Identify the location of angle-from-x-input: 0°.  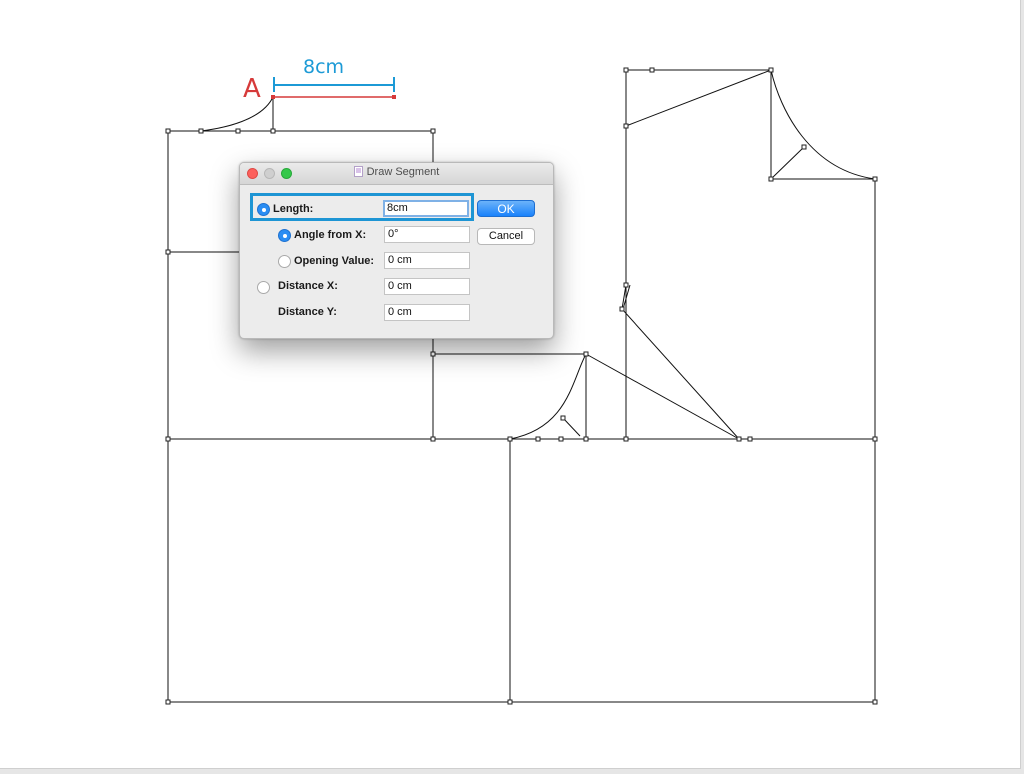
(427, 234).